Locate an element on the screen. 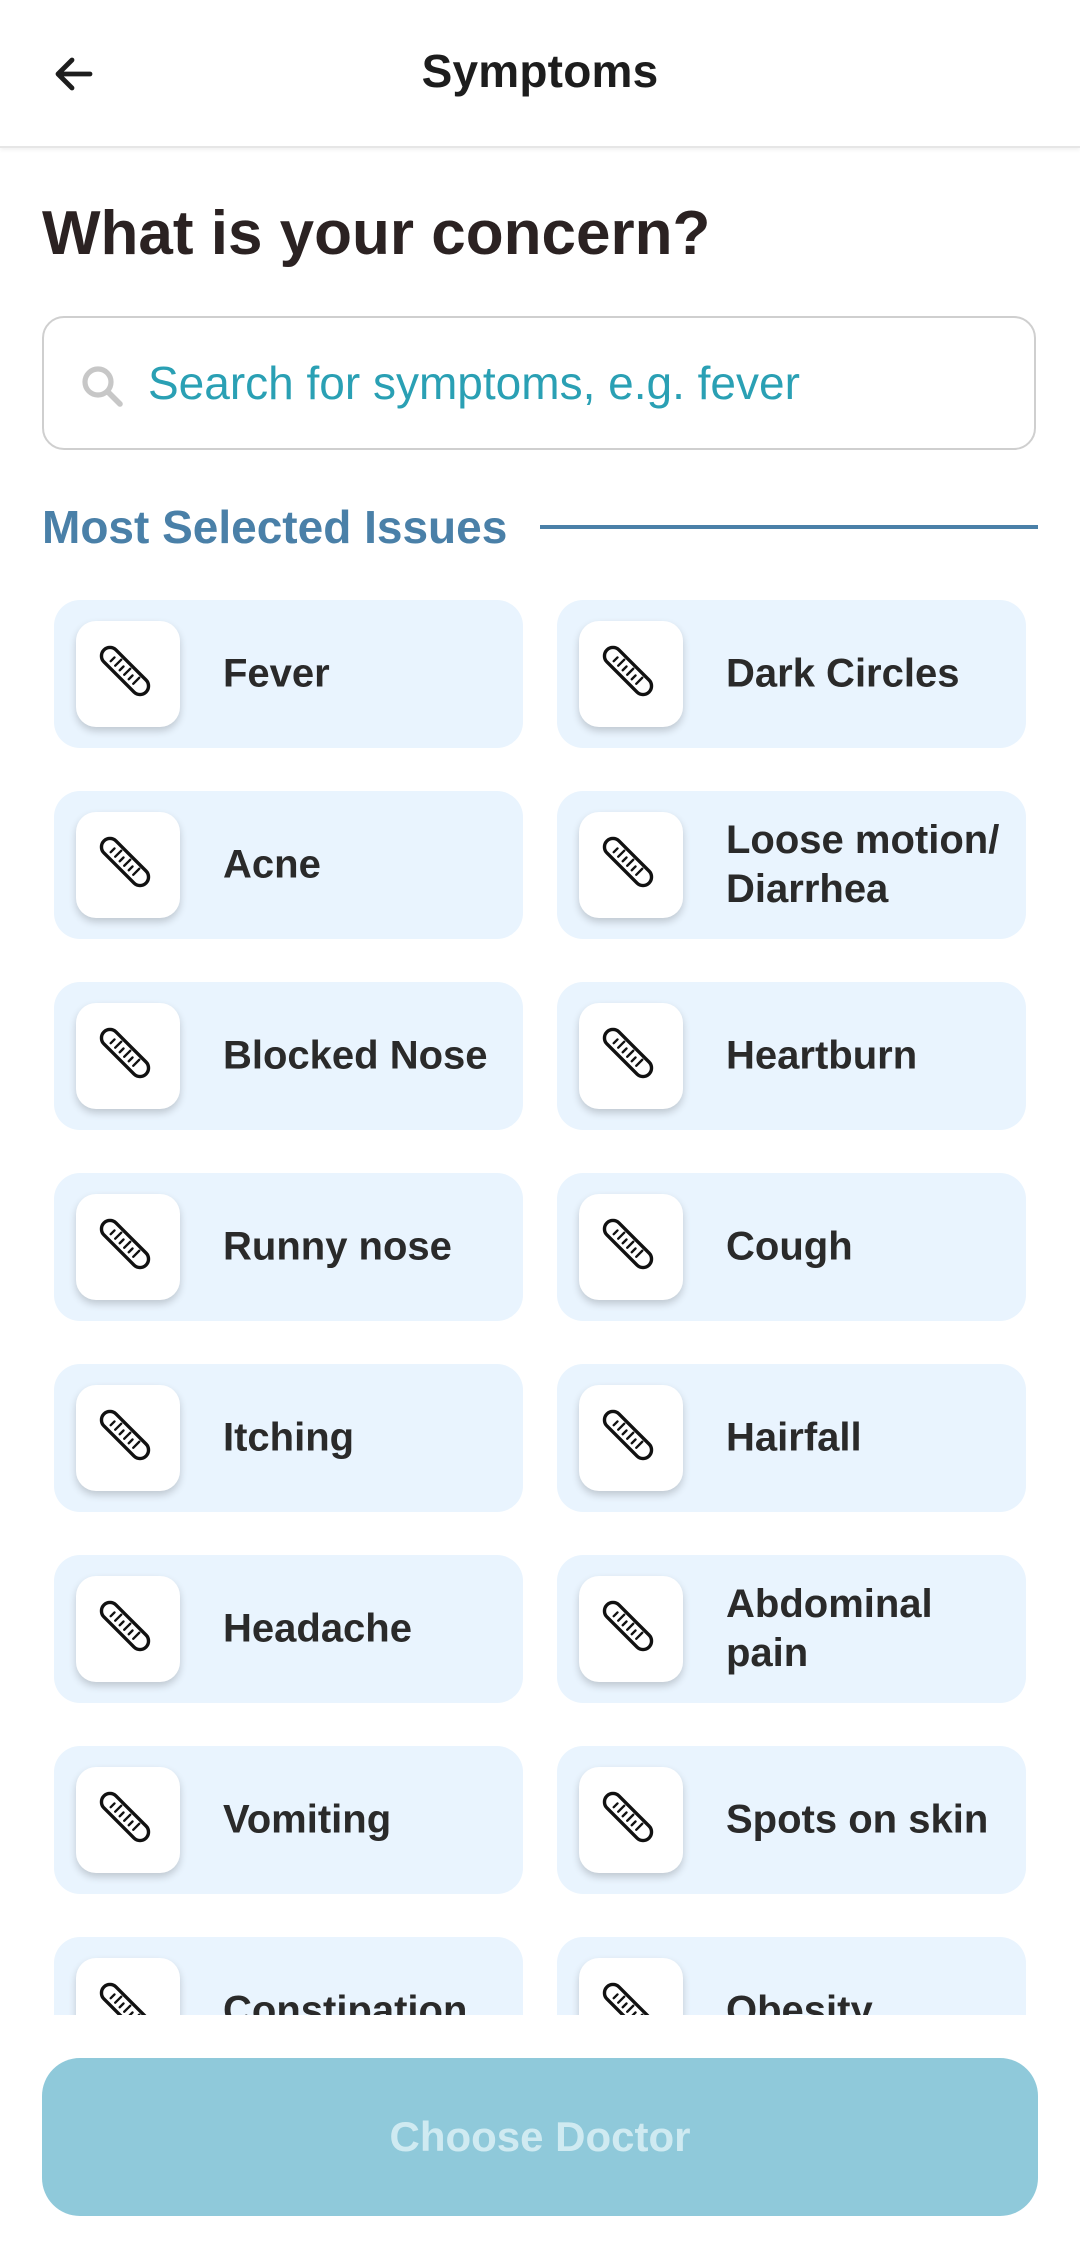 This screenshot has width=1080, height=2257. symptom-card-loose-motion-diarrhea: Loose motion/ Diarrhea is located at coordinates (791, 865).